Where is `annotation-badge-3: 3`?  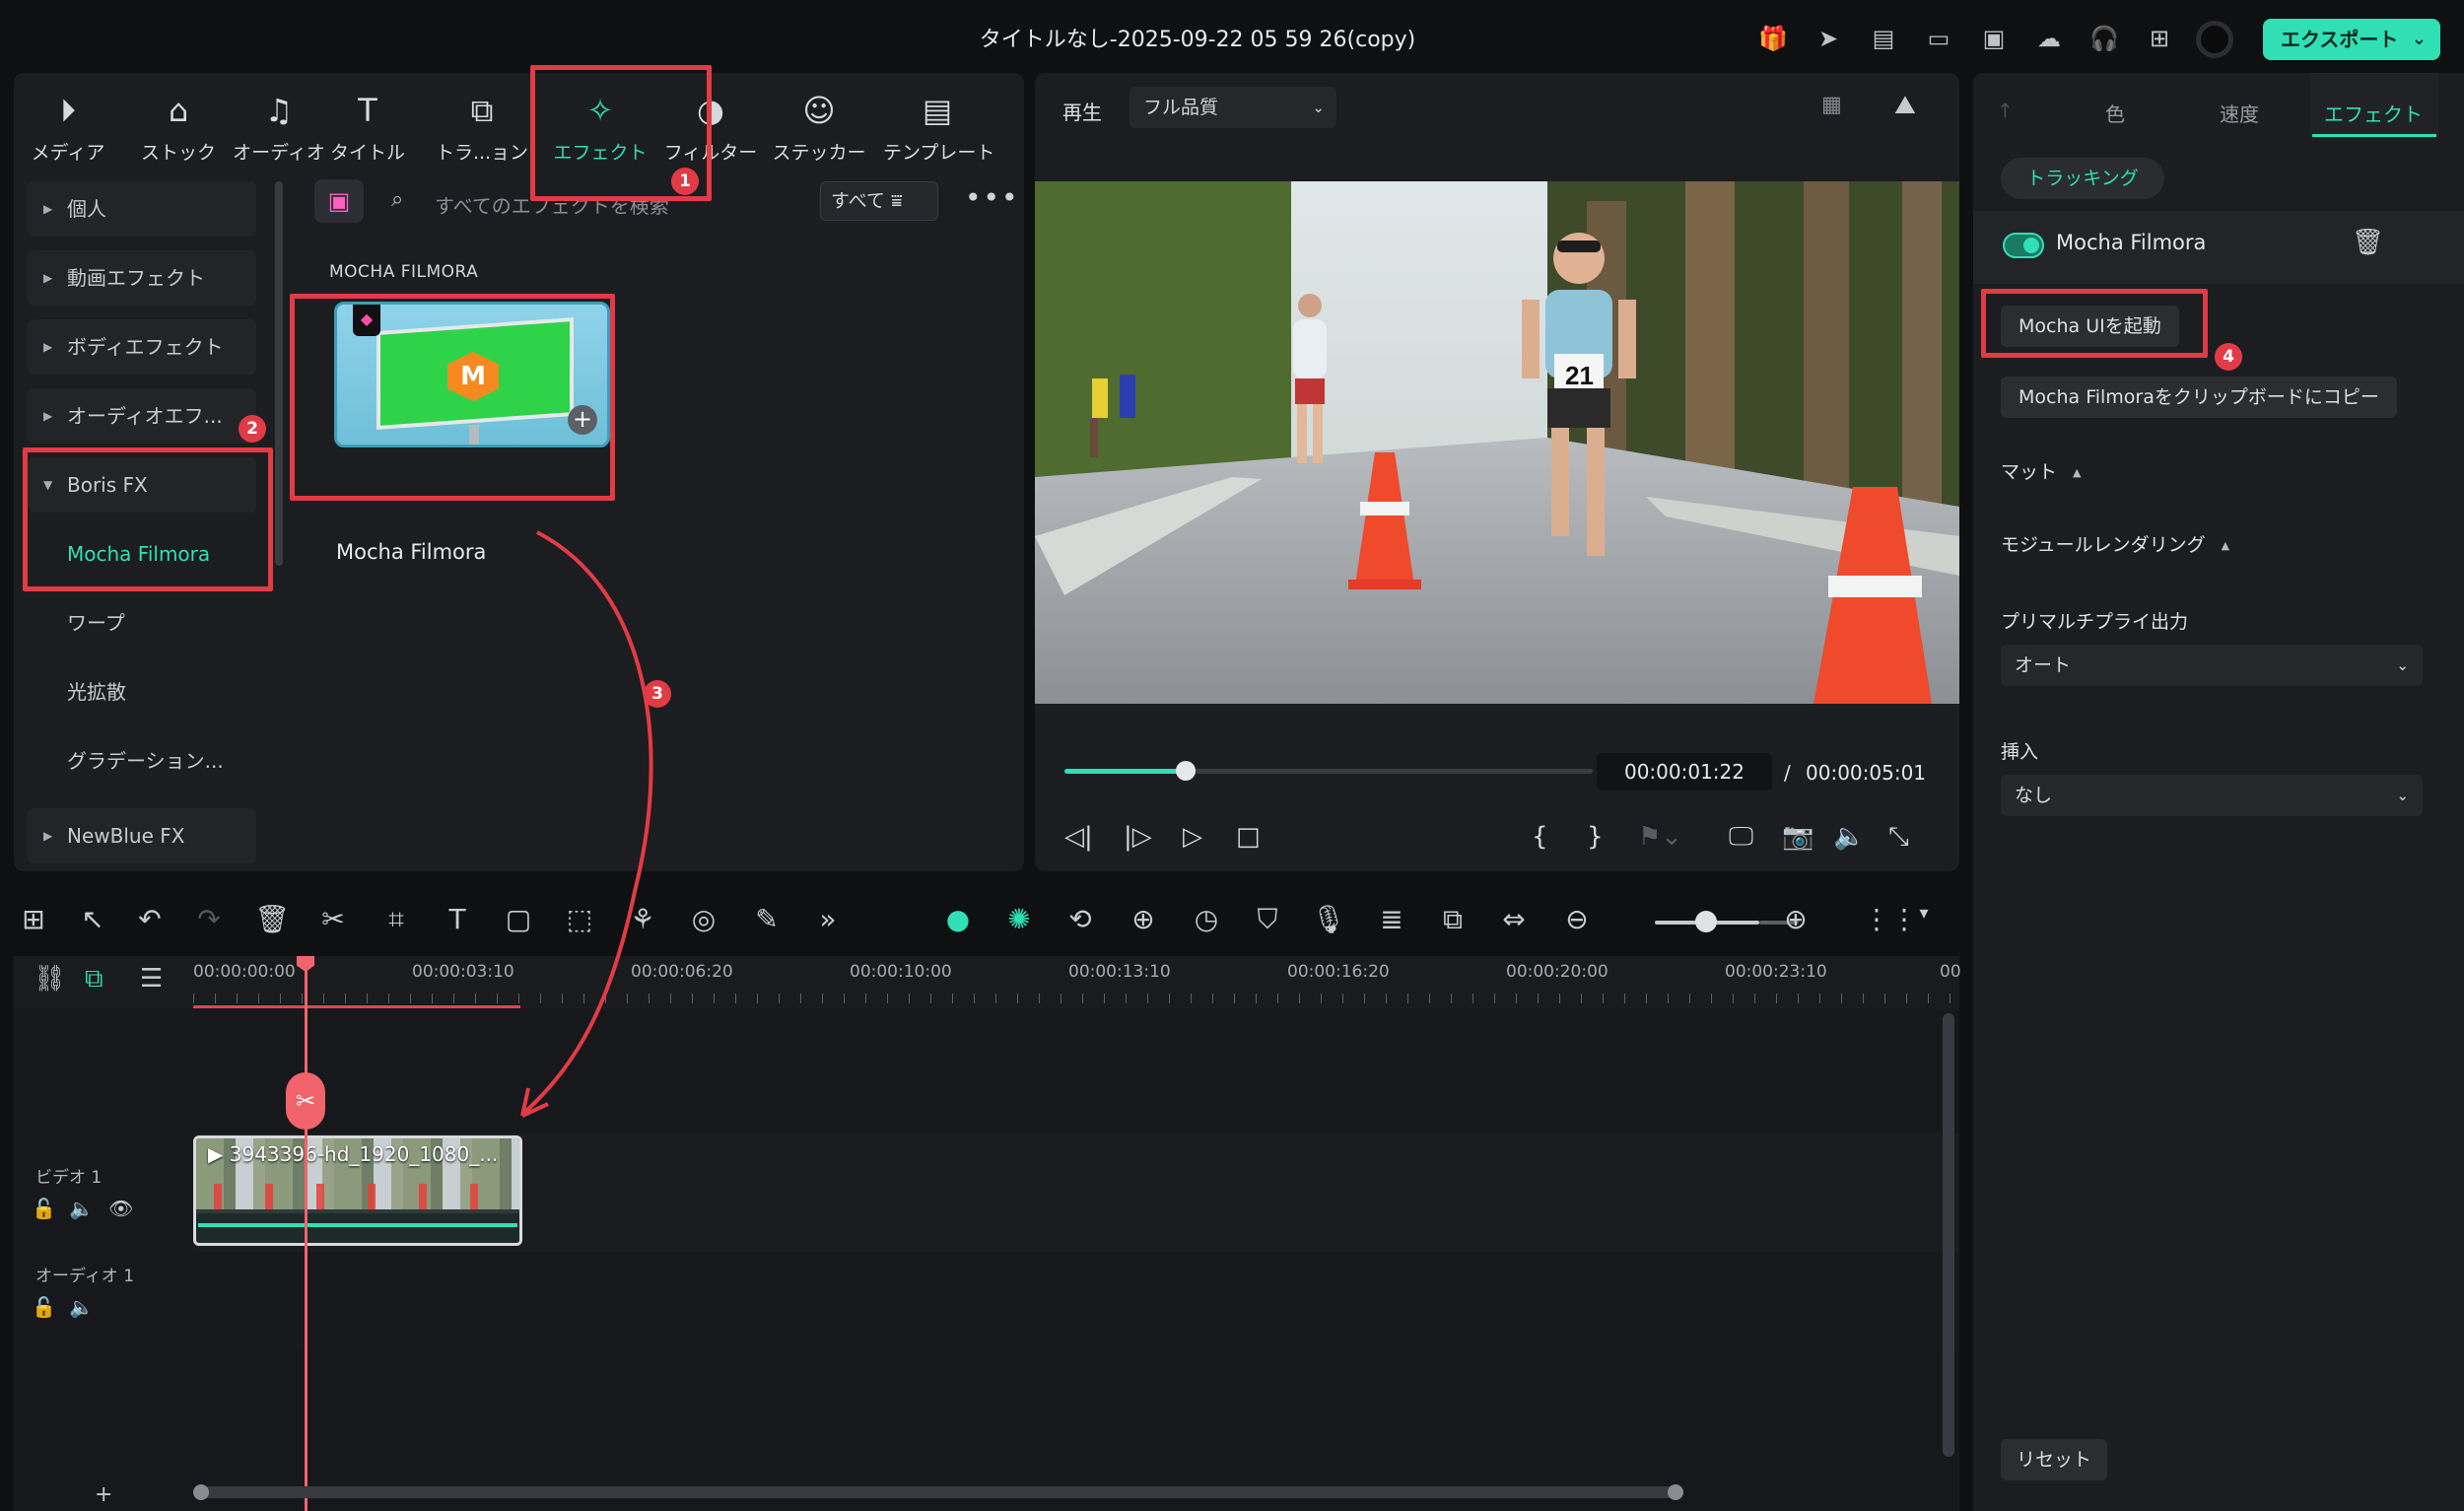 annotation-badge-3: 3 is located at coordinates (657, 694).